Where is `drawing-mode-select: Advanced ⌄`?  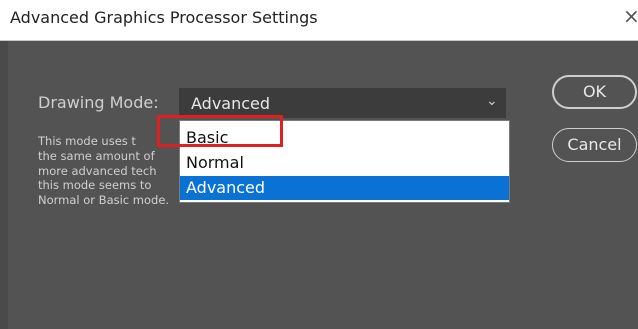 drawing-mode-select: Advanced ⌄ is located at coordinates (342, 103).